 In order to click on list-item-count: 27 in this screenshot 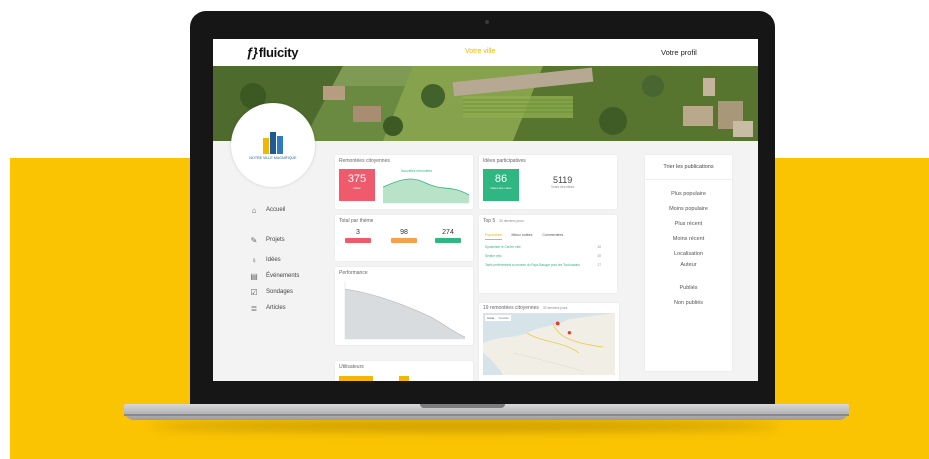, I will do `click(599, 265)`.